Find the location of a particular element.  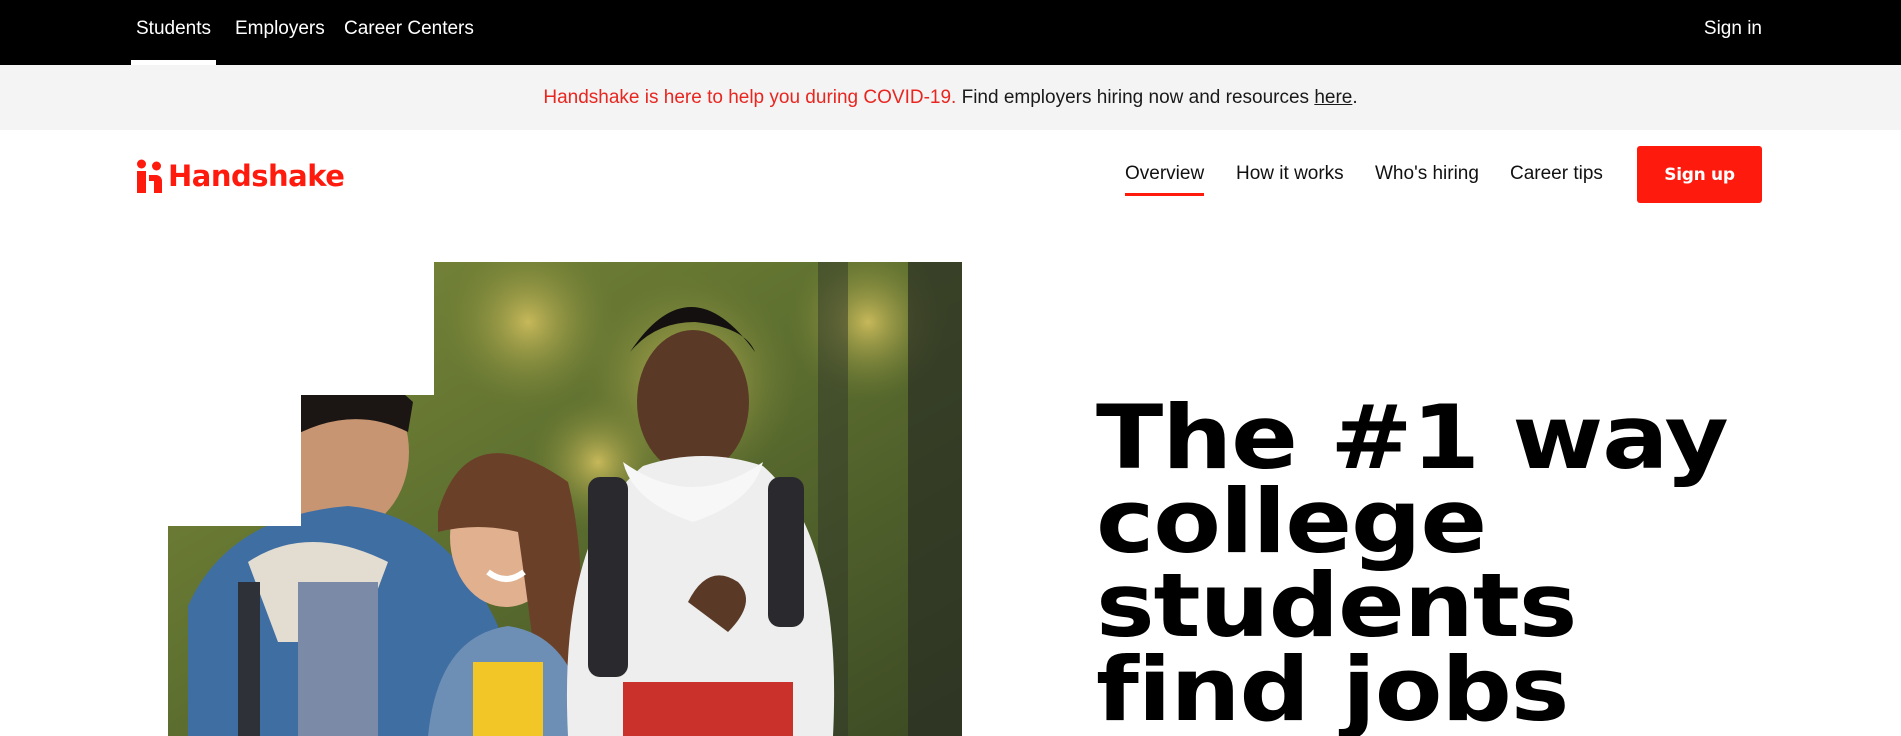

sign-up-button: Sign up is located at coordinates (1699, 174).